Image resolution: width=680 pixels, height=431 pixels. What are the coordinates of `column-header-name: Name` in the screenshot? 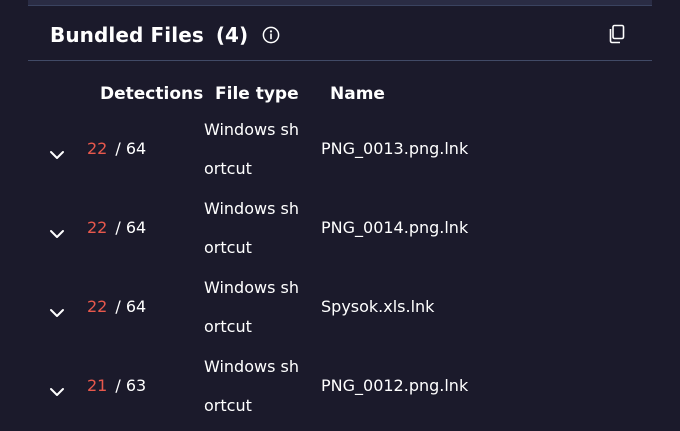 It's located at (357, 94).